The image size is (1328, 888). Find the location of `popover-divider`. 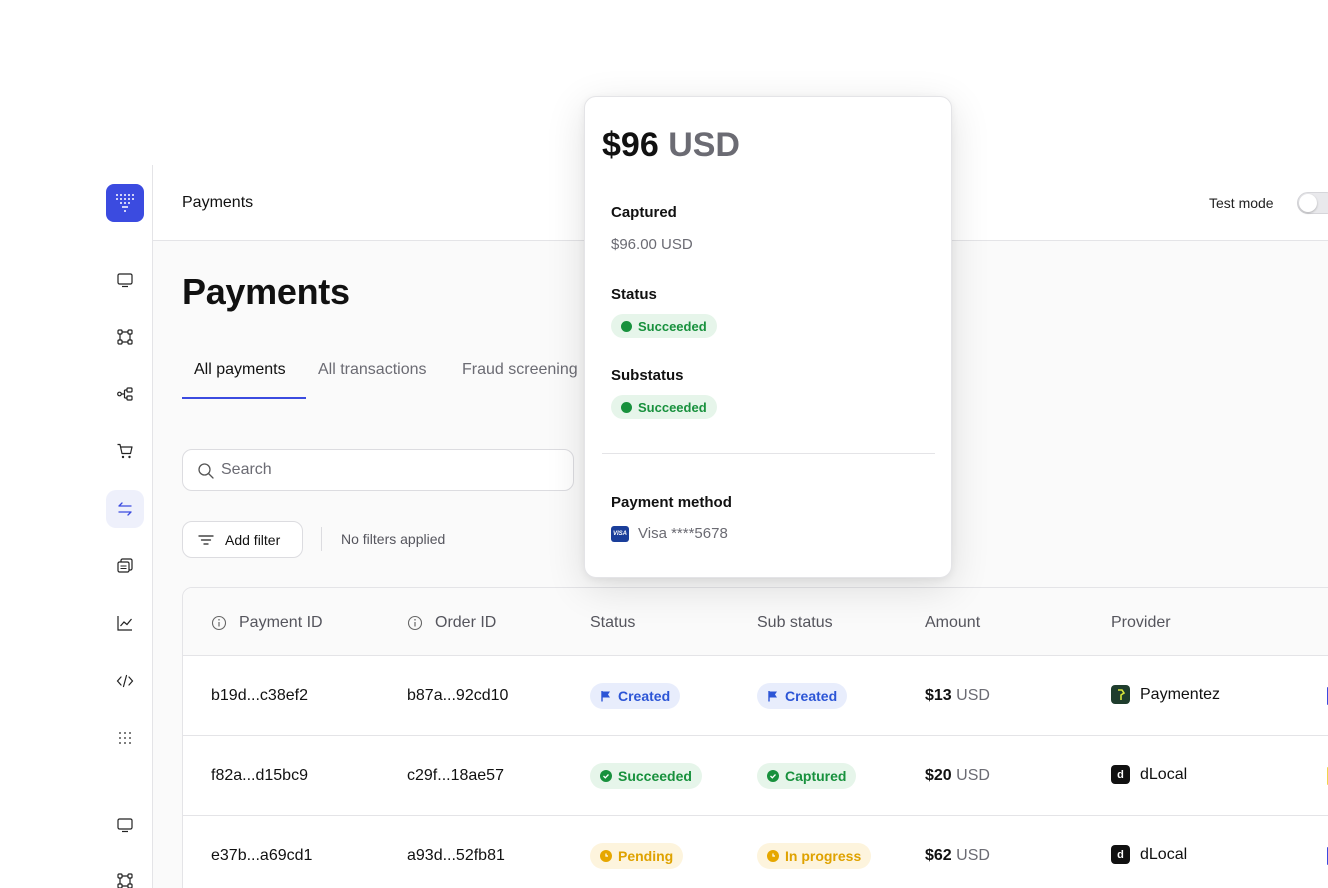

popover-divider is located at coordinates (768, 453).